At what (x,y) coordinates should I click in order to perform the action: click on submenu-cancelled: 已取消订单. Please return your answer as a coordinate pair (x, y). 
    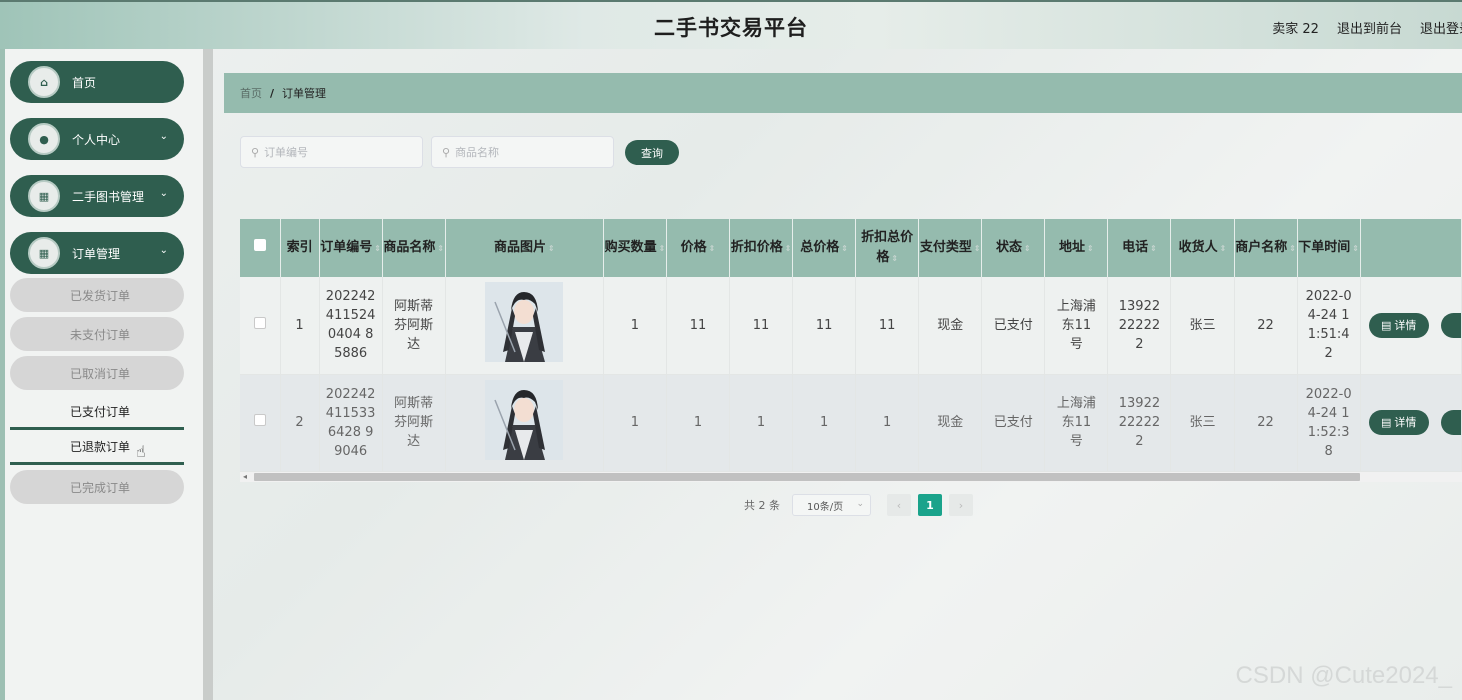
    Looking at the image, I should click on (97, 373).